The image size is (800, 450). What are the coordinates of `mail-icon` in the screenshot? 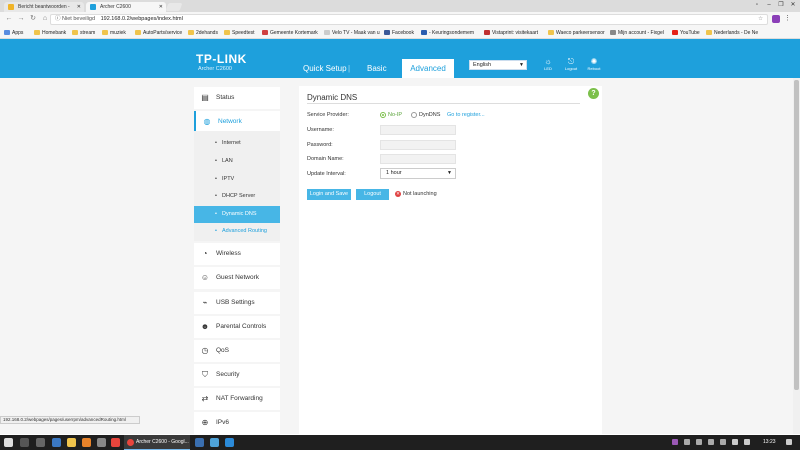 It's located at (11, 7).